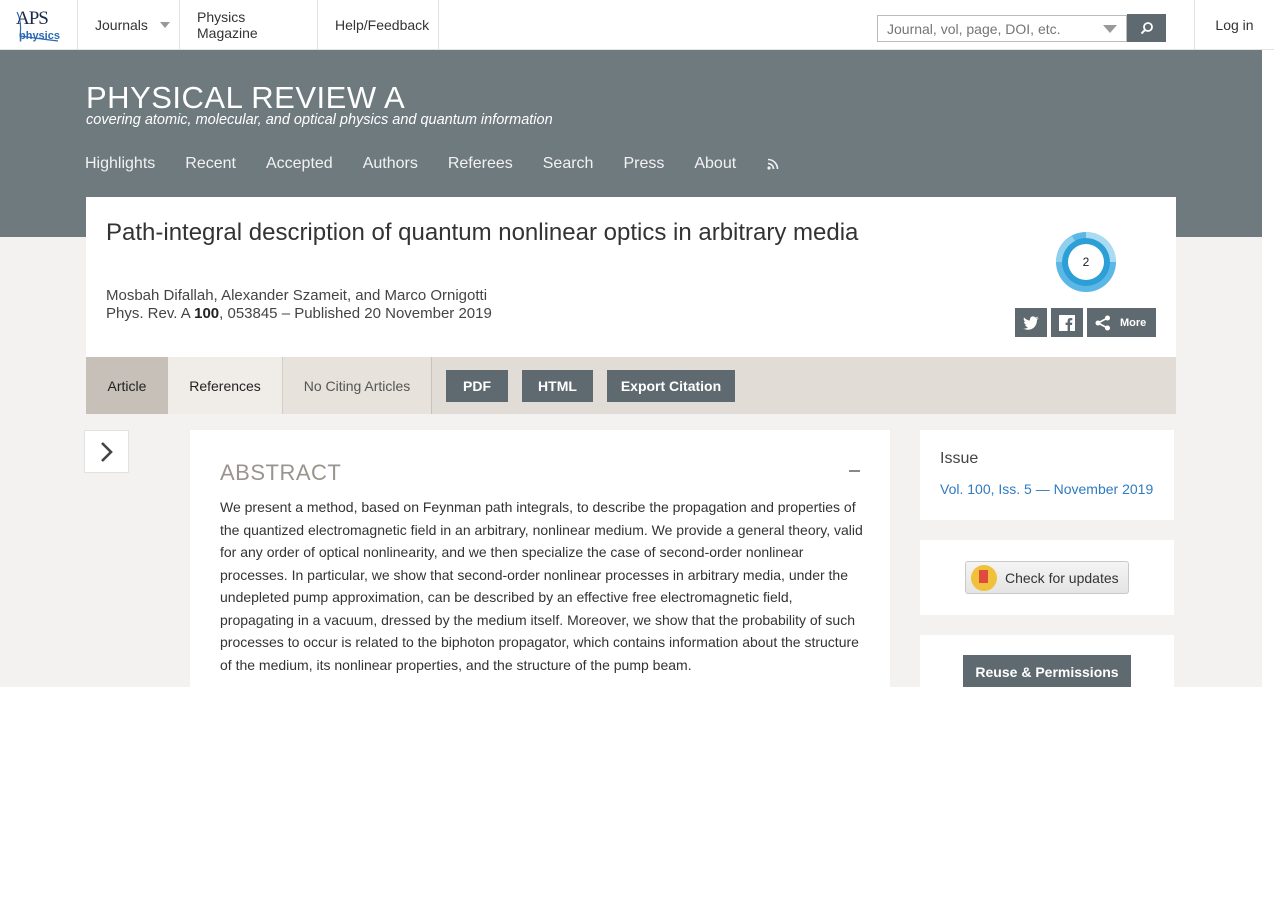 This screenshot has height=918, width=1274. I want to click on check-for-updates-button: Check for updates, so click(1047, 577).